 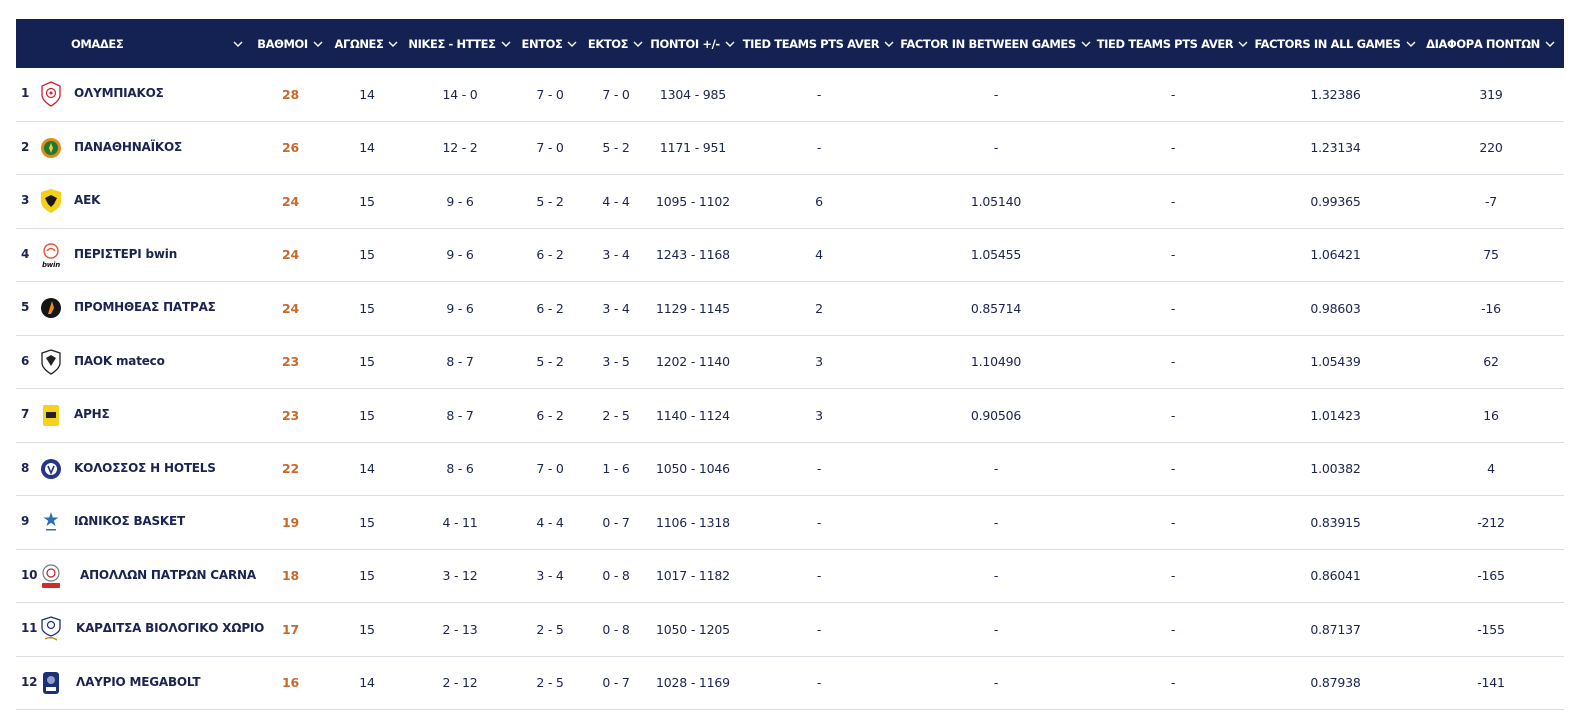 What do you see at coordinates (1335, 201) in the screenshot?
I see `factors-all-value: 0.99365` at bounding box center [1335, 201].